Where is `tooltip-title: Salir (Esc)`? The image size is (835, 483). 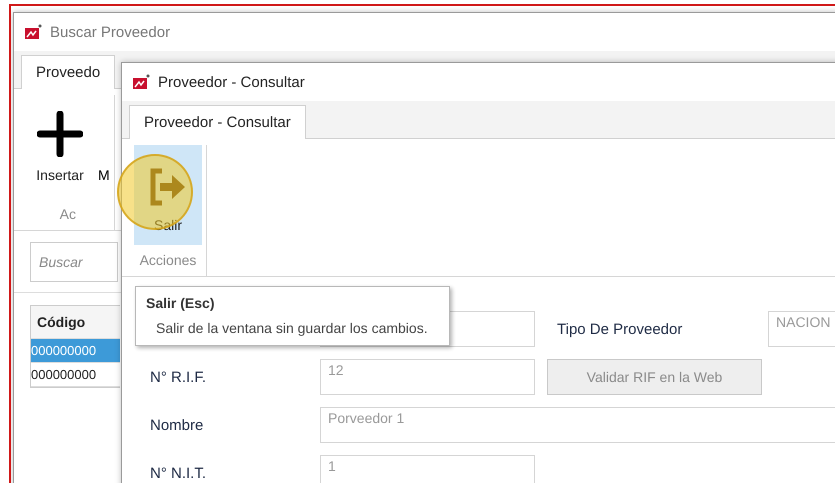
tooltip-title: Salir (Esc) is located at coordinates (181, 303).